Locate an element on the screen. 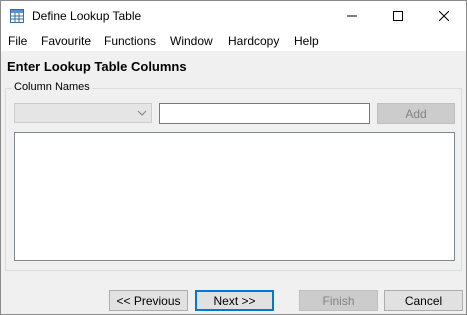 This screenshot has height=315, width=467. menu-favourite: Favourite is located at coordinates (66, 41).